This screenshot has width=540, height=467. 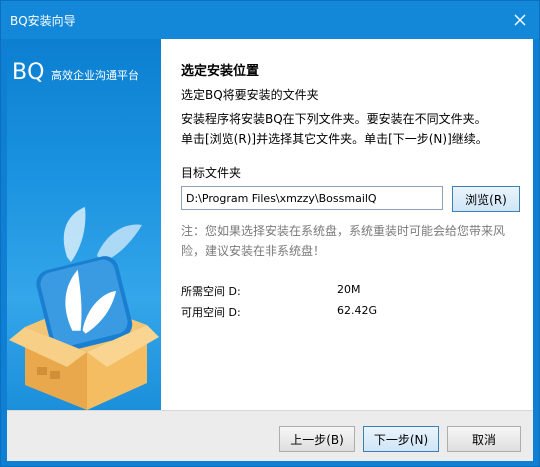 What do you see at coordinates (84, 308) in the screenshot?
I see `bq-box-bird-illustration` at bounding box center [84, 308].